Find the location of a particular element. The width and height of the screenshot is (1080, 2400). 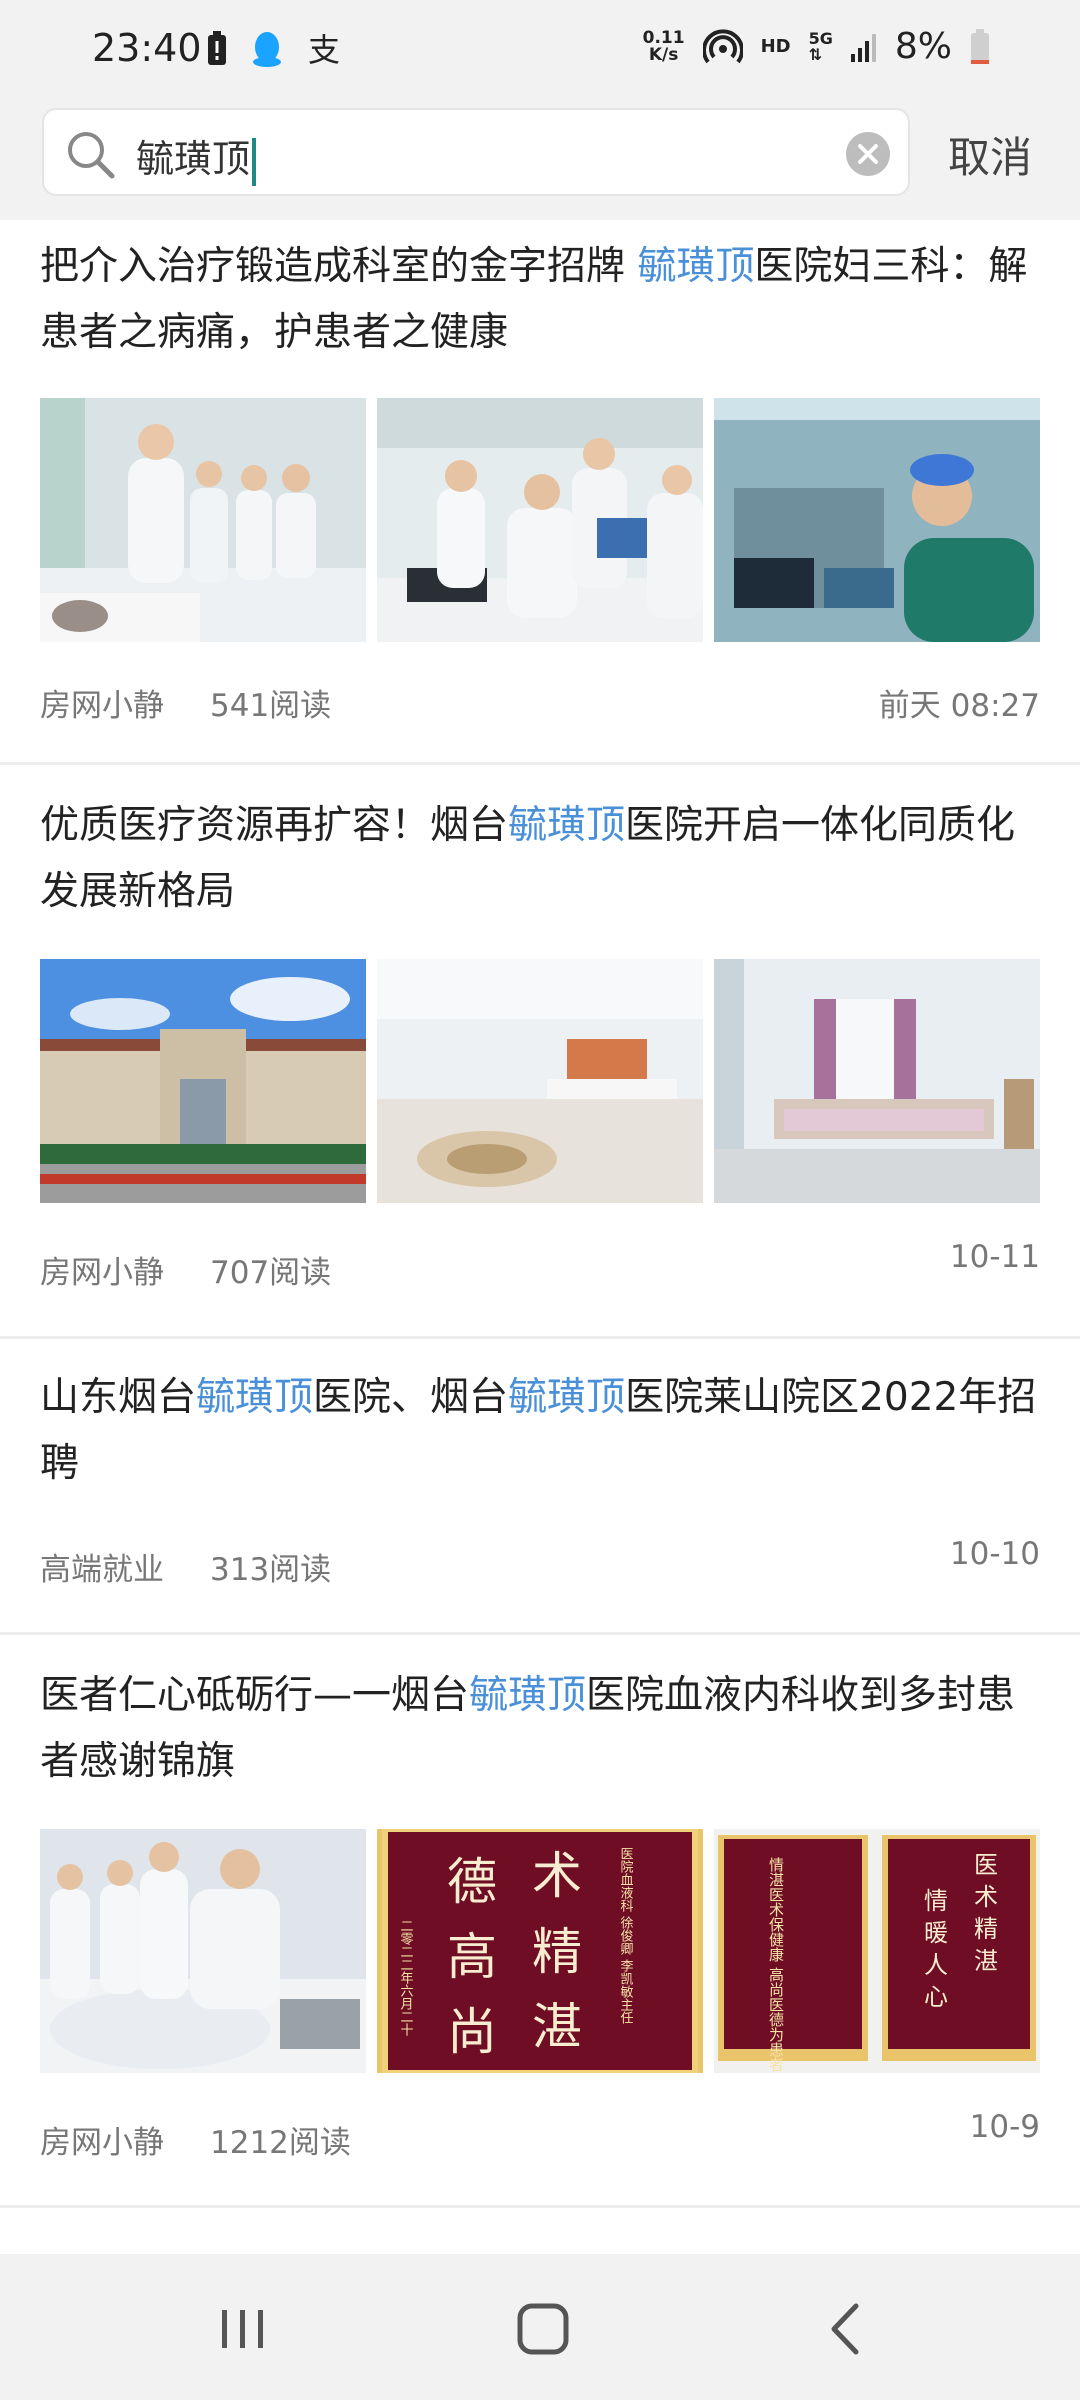

banner-left-text: 情湛医术保健康 高尚医德为患者 is located at coordinates (776, 1964).